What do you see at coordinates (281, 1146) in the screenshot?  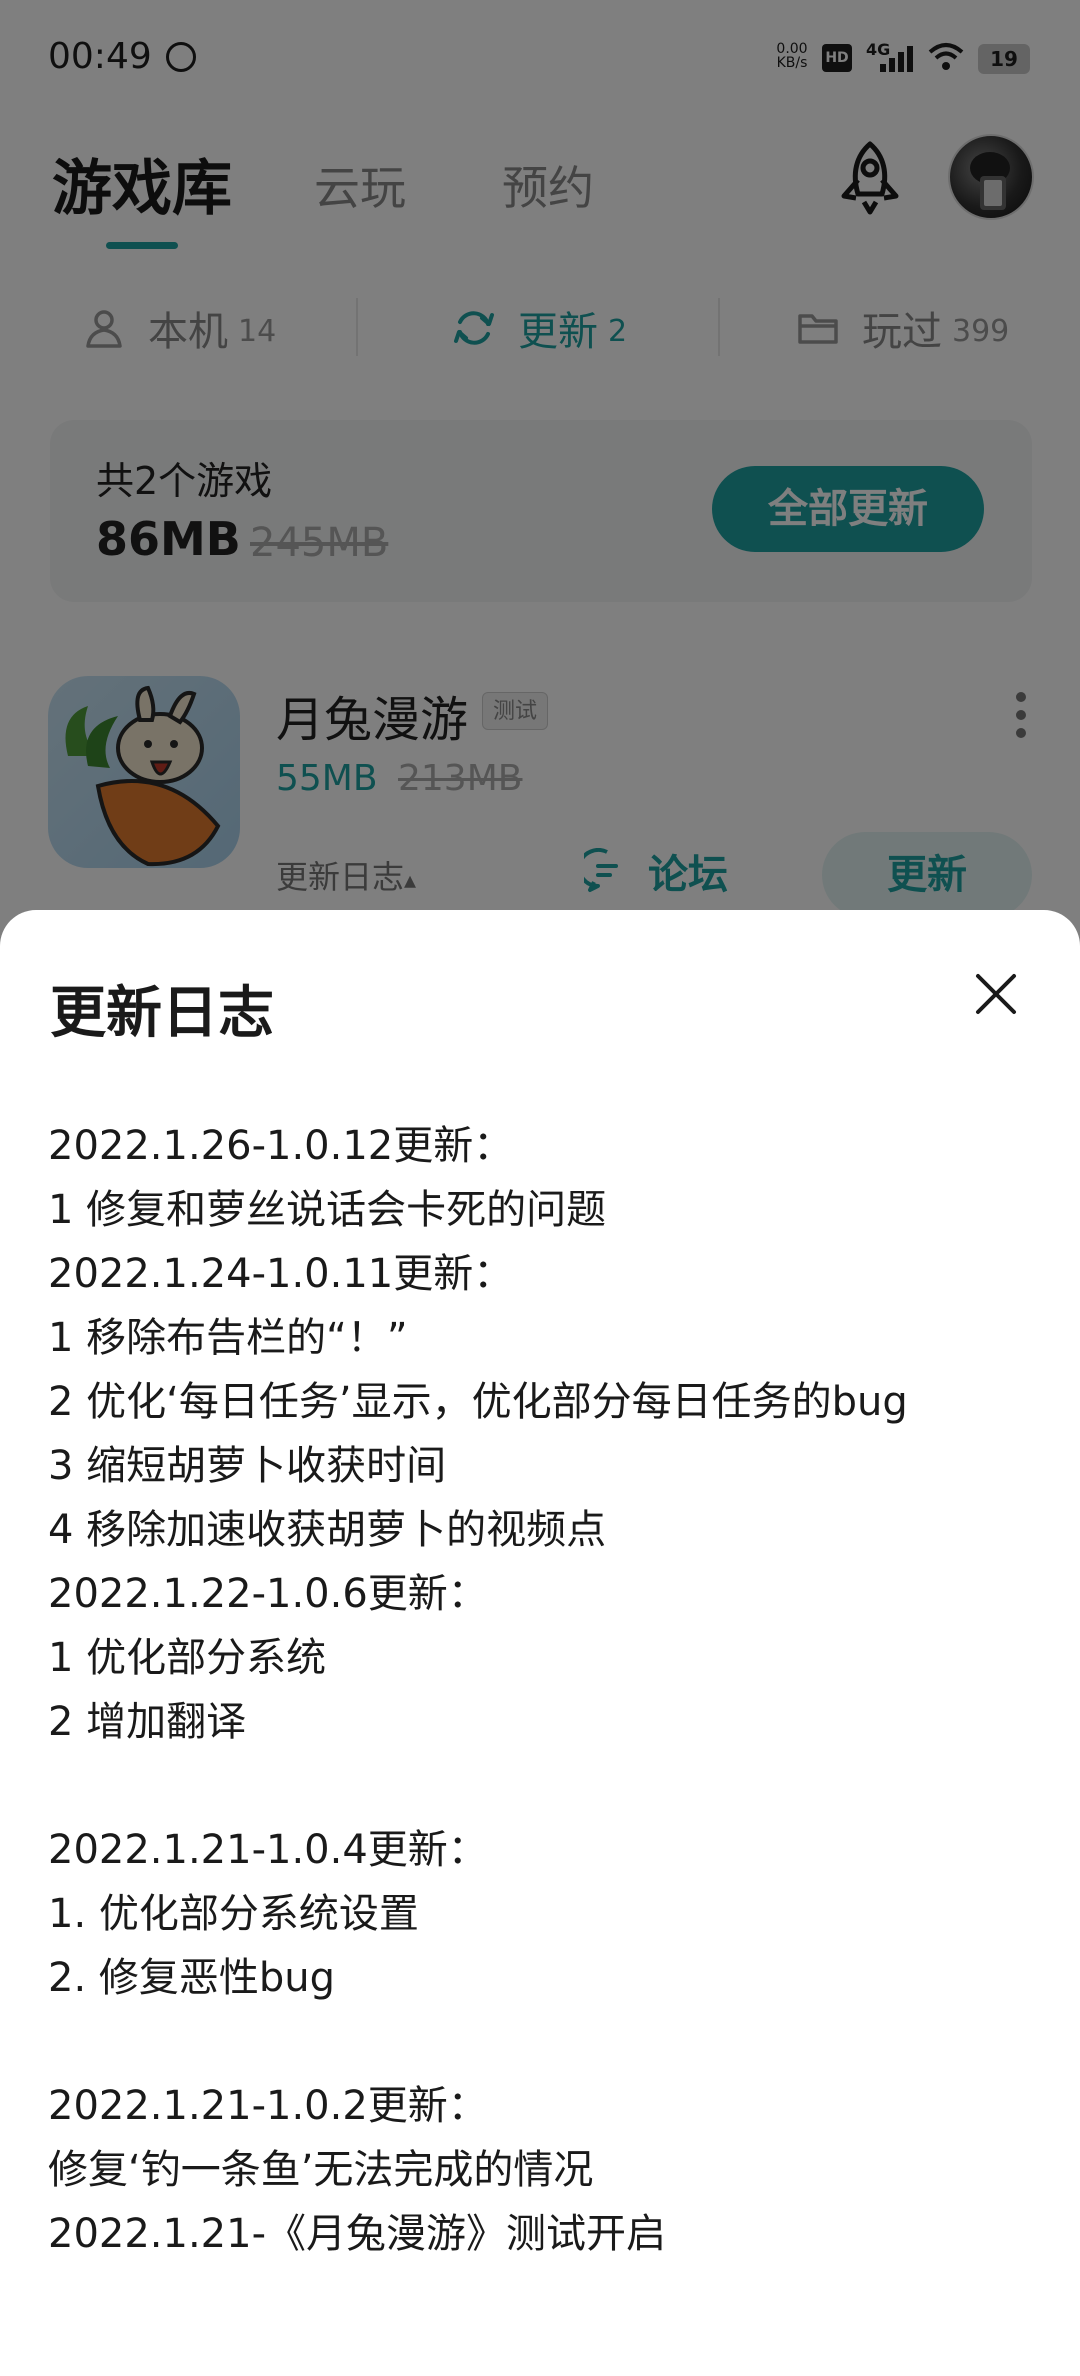 I see `changelog-line: 2022.1.26-1.0.12更新：` at bounding box center [281, 1146].